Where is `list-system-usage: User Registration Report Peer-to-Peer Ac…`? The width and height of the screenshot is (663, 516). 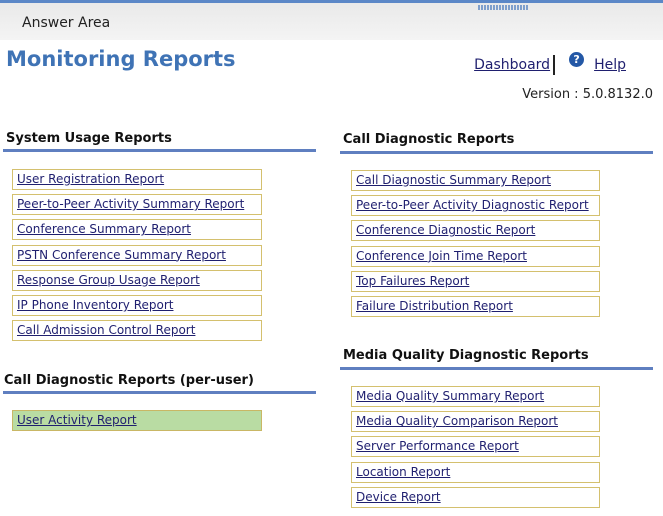
list-system-usage: User Registration Report Peer-to-Peer Ac… is located at coordinates (137, 257).